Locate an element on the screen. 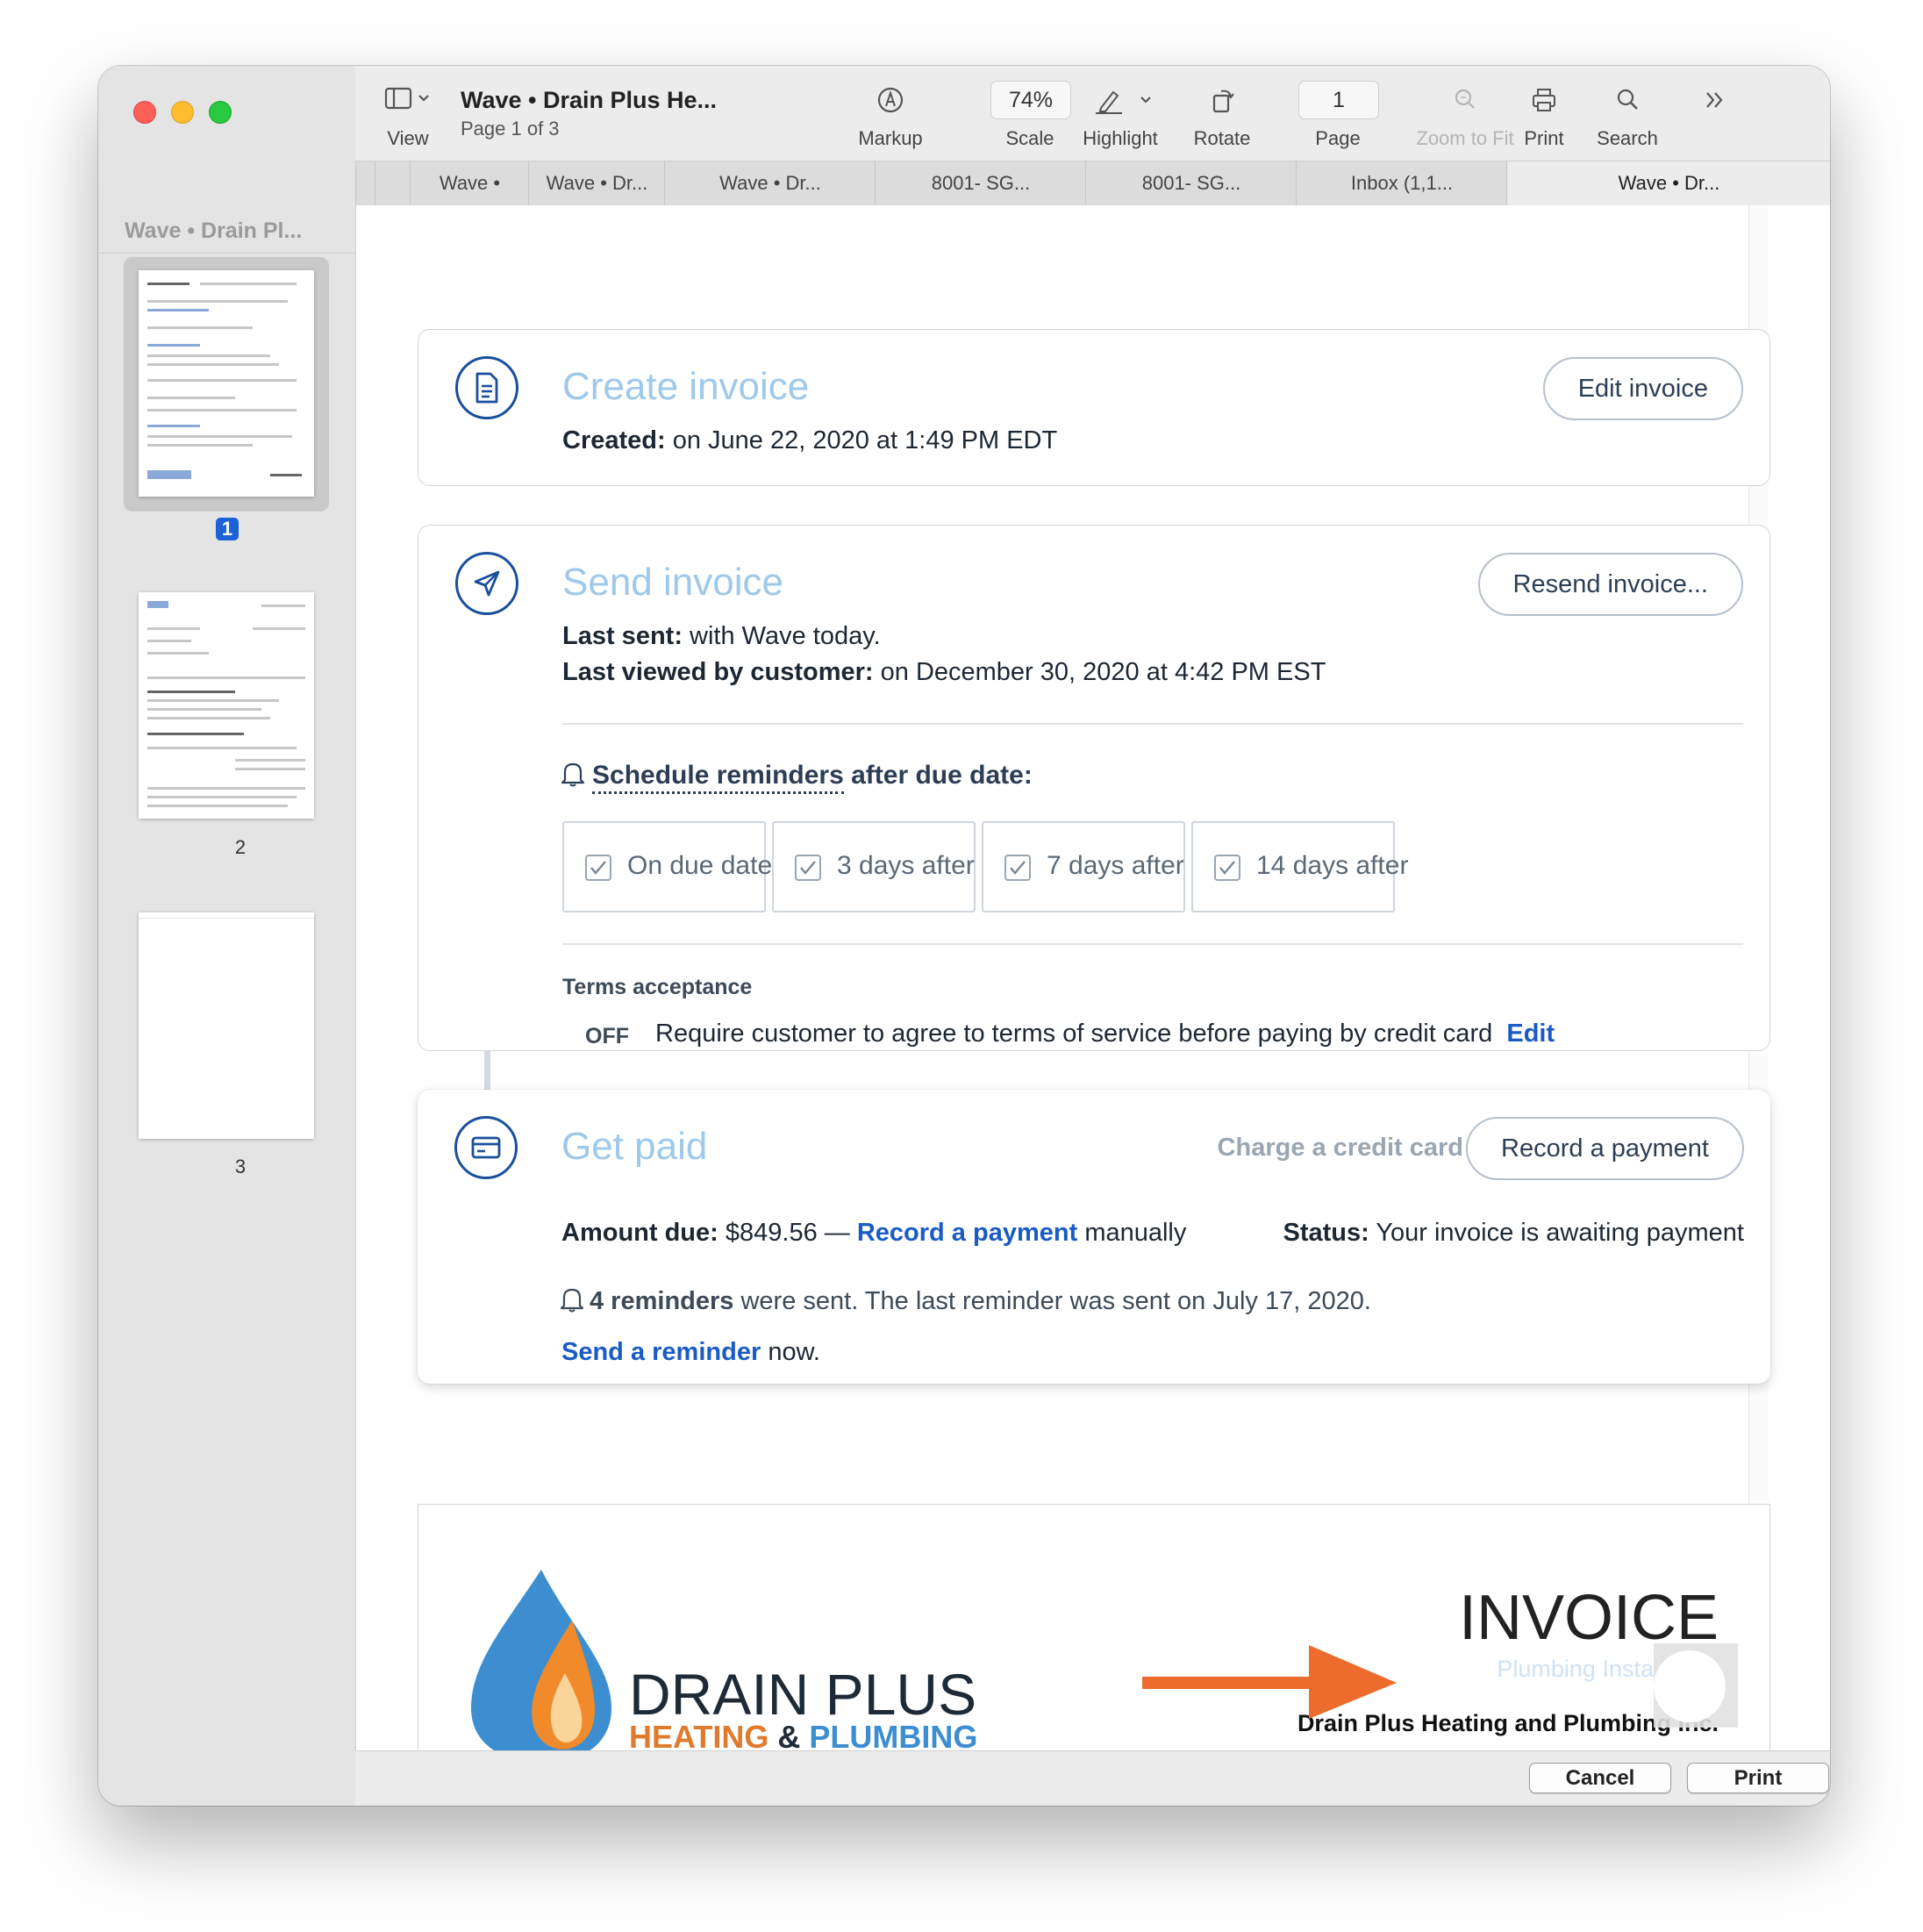 Image resolution: width=1923 pixels, height=1932 pixels. charge-credit-card-button: Charge a credit card is located at coordinates (1340, 1148).